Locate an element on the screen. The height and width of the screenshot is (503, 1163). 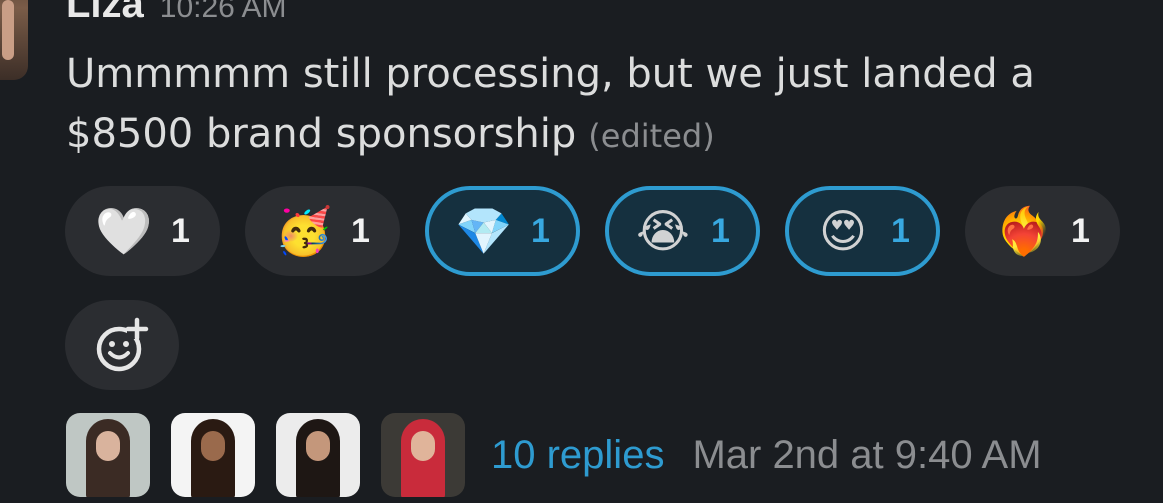
reaction-gem-stone: 💎 1 is located at coordinates (502, 231).